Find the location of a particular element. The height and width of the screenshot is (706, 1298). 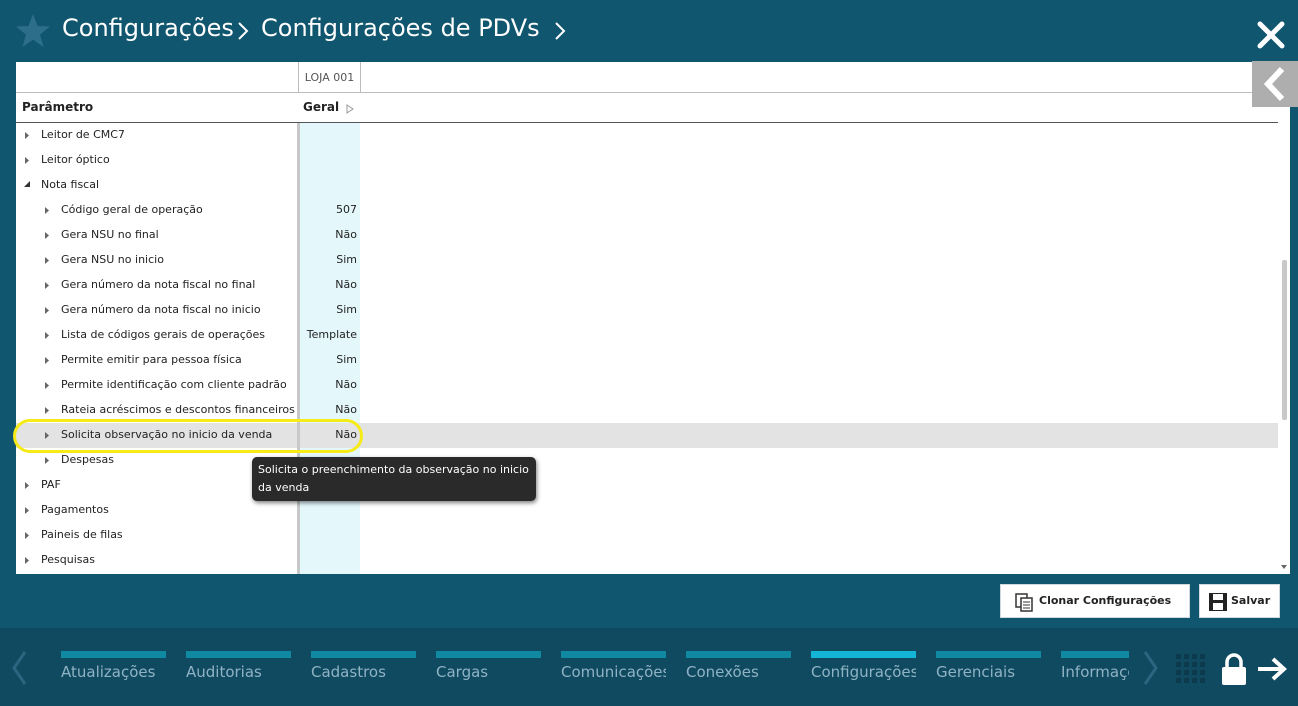

chevron-right-icon is located at coordinates (1151, 668).